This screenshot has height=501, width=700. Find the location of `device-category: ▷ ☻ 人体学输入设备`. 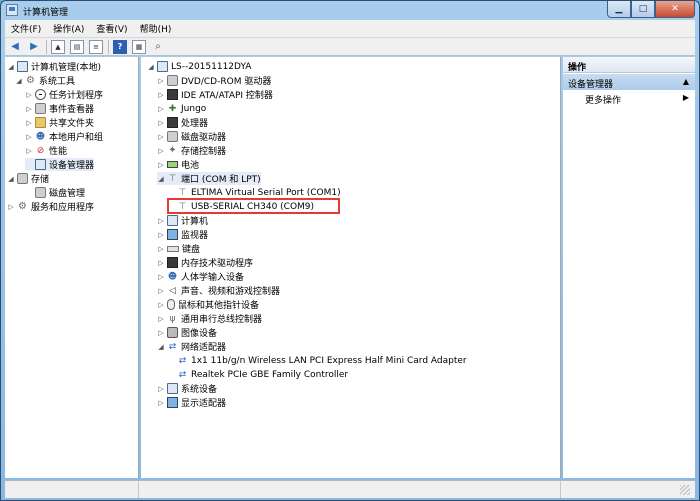

device-category: ▷ ☻ 人体学输入设备 is located at coordinates (200, 277).